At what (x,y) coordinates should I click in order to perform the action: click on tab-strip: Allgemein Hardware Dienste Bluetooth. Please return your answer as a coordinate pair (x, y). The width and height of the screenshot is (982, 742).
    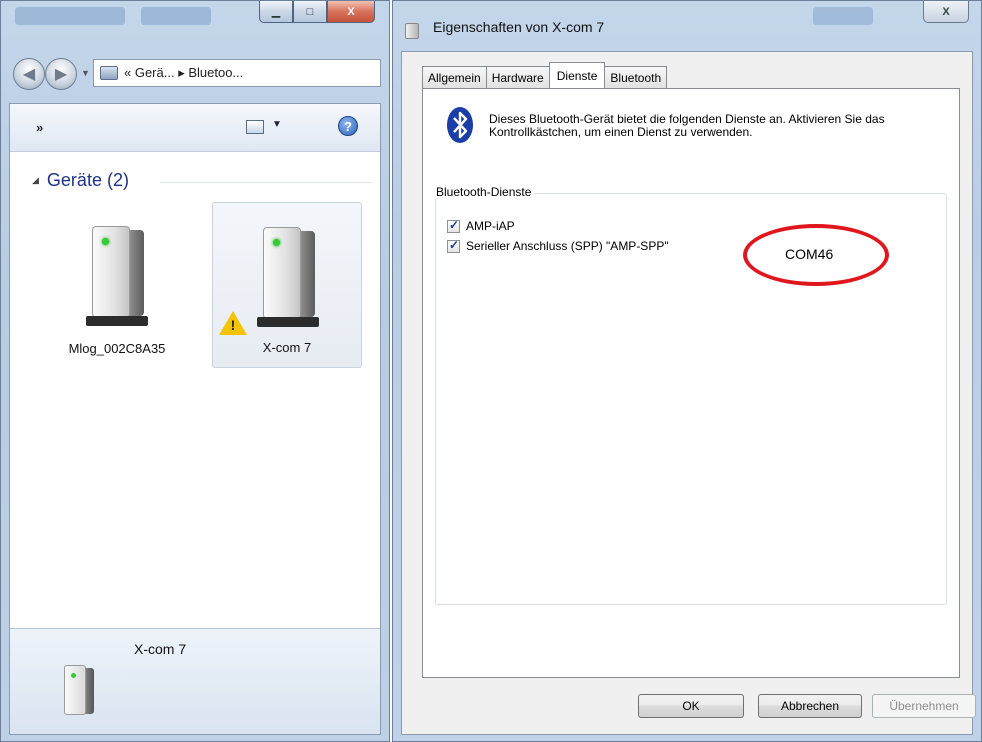
    Looking at the image, I should click on (545, 75).